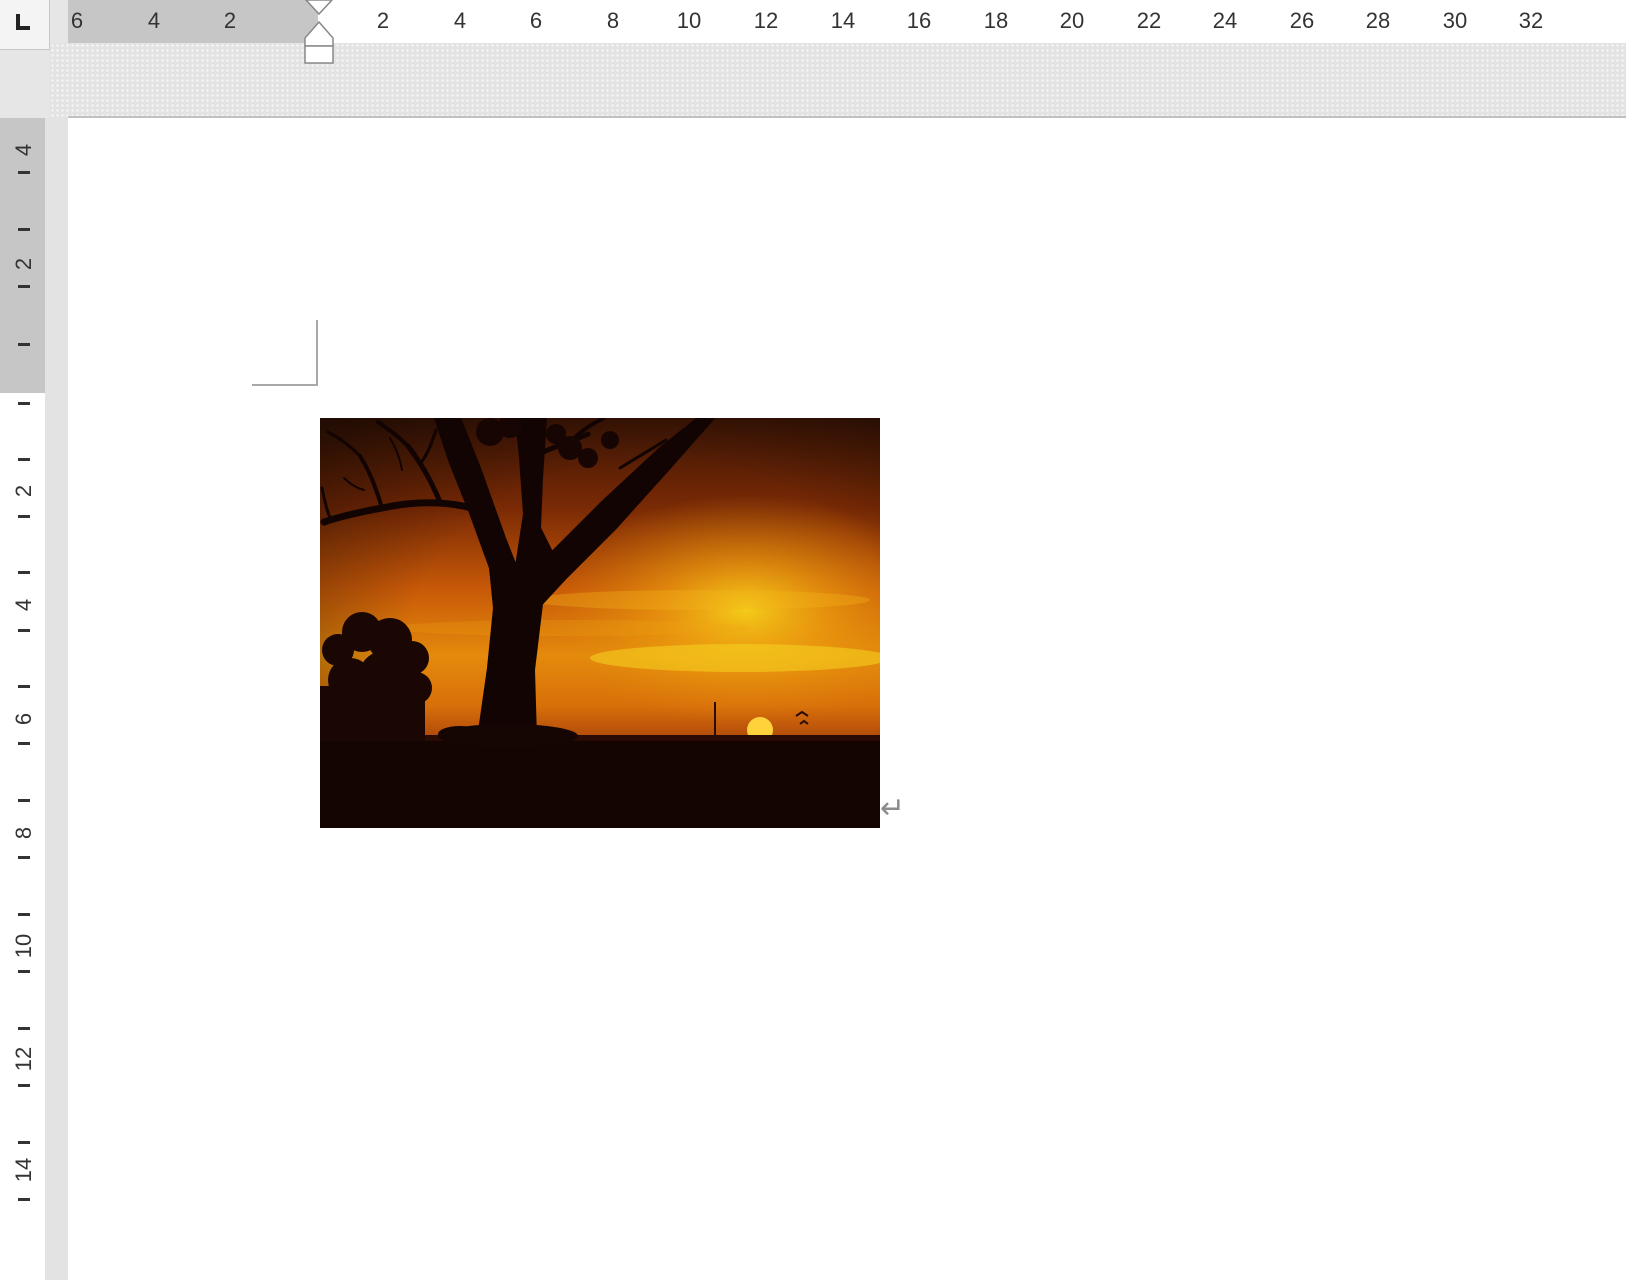  I want to click on ruler-label: 32, so click(1531, 20).